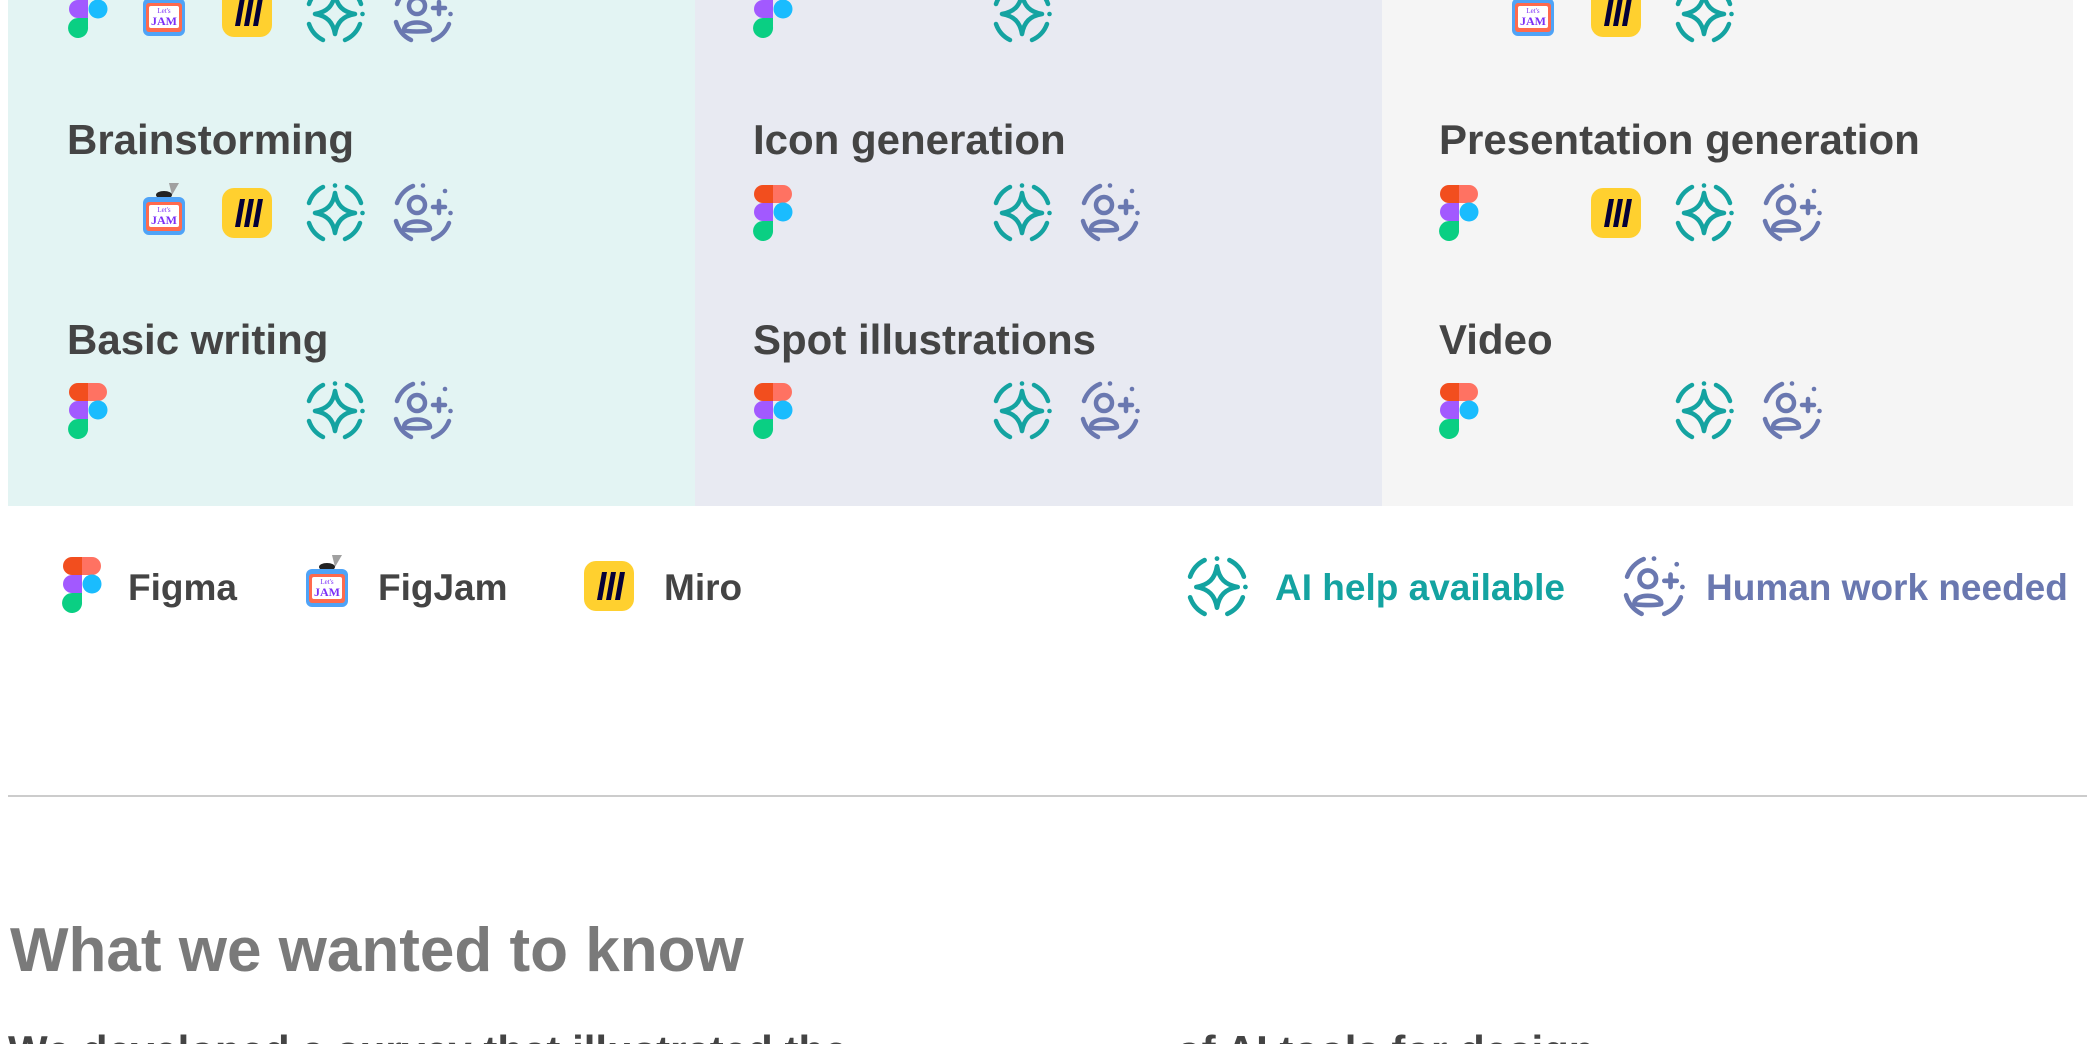 The height and width of the screenshot is (1044, 2087). Describe the element at coordinates (198, 339) in the screenshot. I see `row-title-basic-writing: Basic writing` at that location.